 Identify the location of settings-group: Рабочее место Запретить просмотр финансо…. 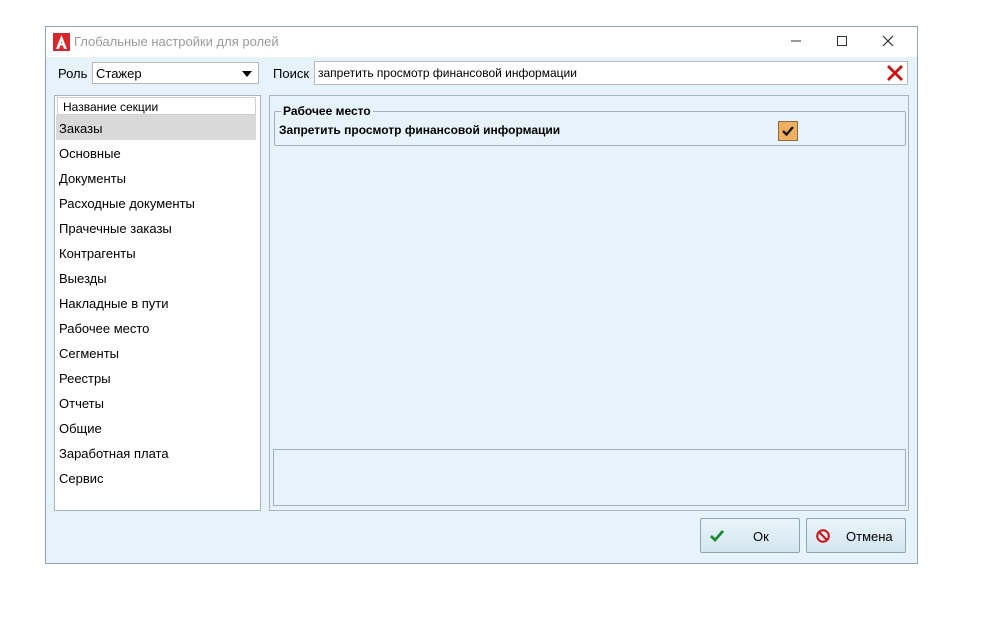
(590, 125).